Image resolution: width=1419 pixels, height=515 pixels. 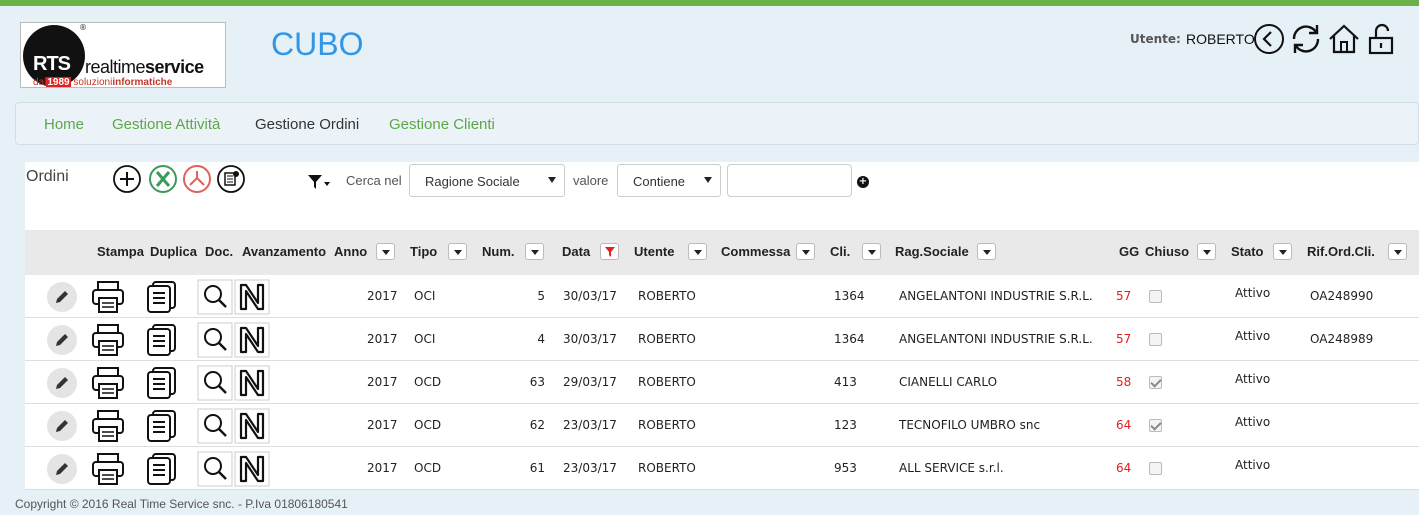 I want to click on user-label: Utente:, so click(x=1155, y=39).